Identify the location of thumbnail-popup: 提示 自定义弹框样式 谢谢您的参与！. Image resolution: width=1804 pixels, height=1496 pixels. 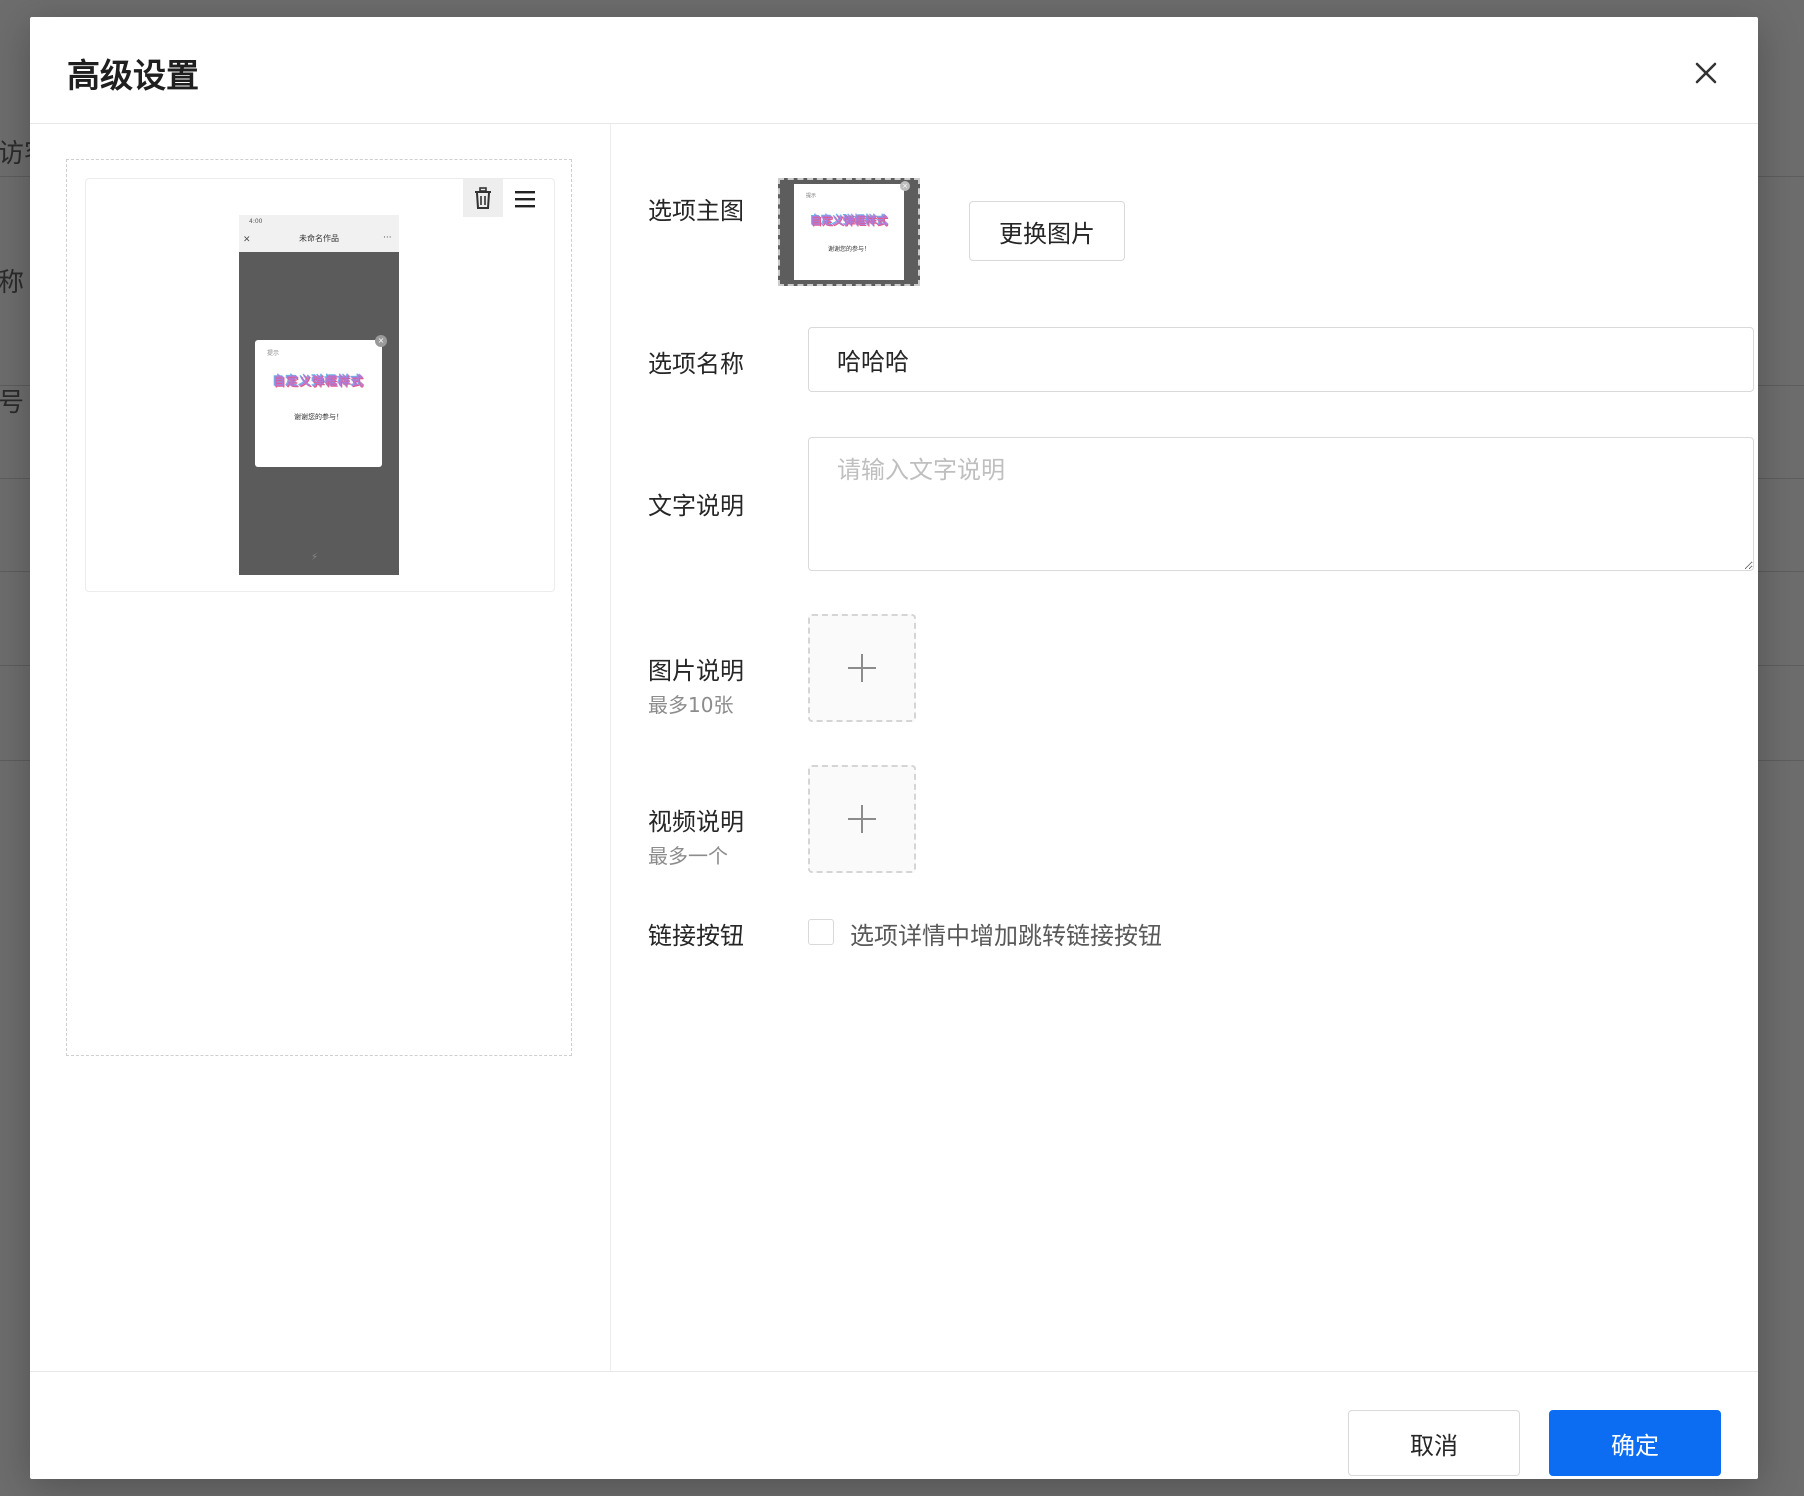
(849, 232).